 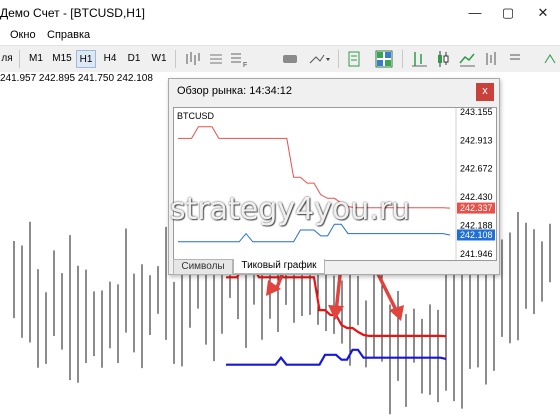 What do you see at coordinates (134, 59) in the screenshot?
I see `timeframe-d1: D1` at bounding box center [134, 59].